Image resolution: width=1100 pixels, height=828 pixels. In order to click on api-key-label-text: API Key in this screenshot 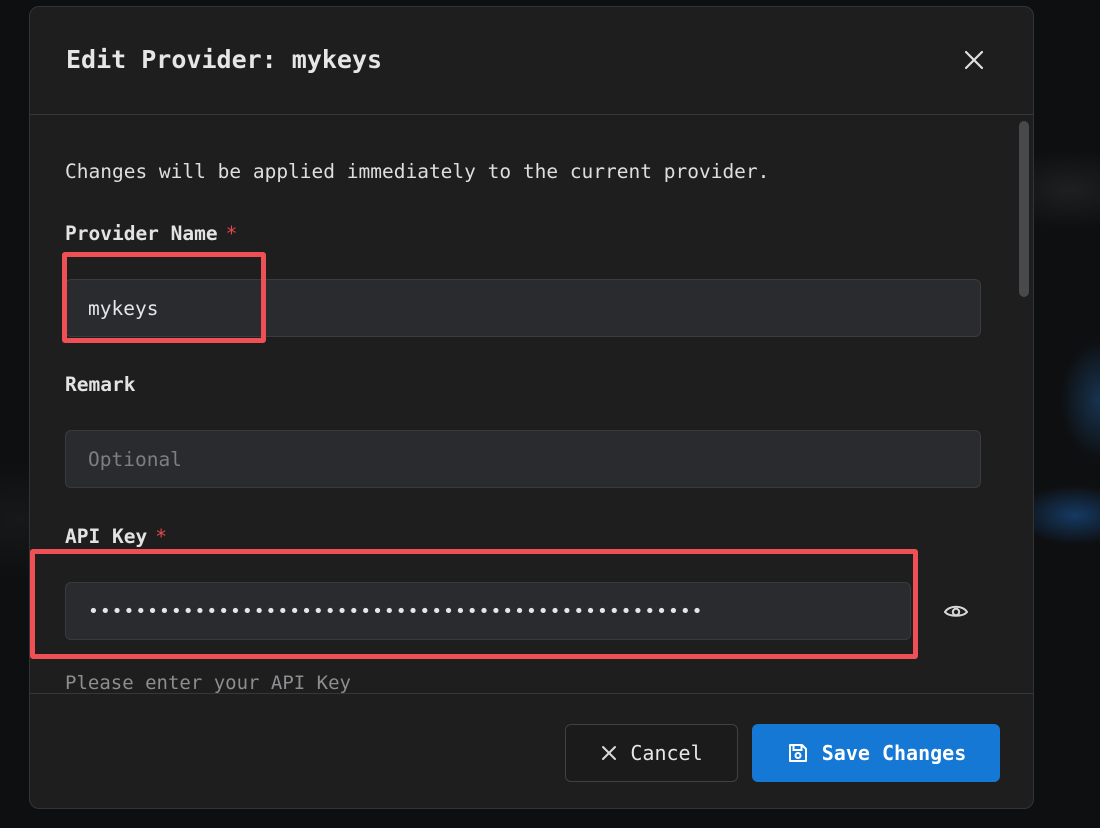, I will do `click(106, 536)`.